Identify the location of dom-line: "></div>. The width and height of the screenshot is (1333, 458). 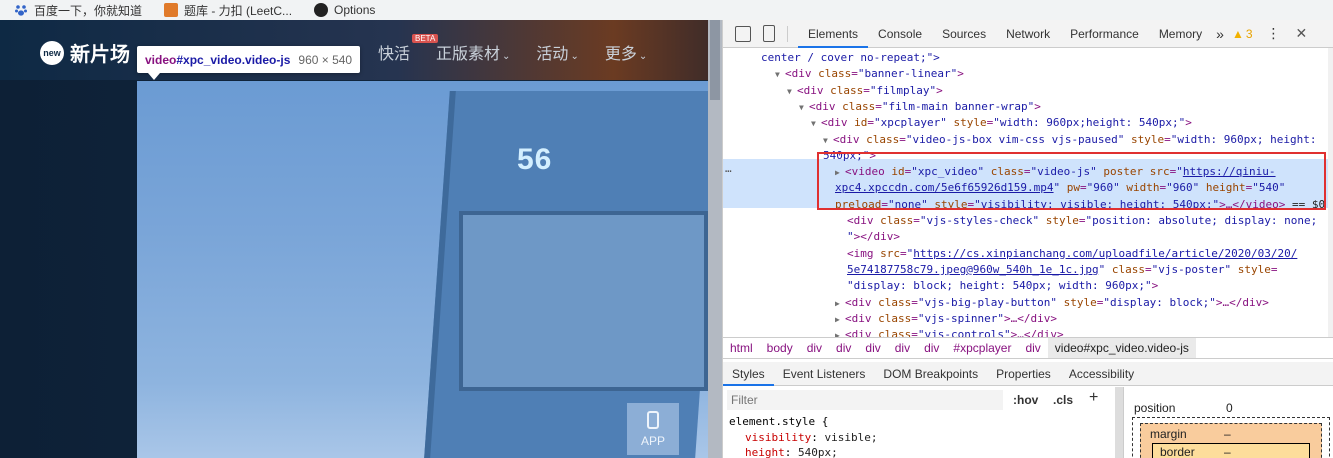
(873, 237).